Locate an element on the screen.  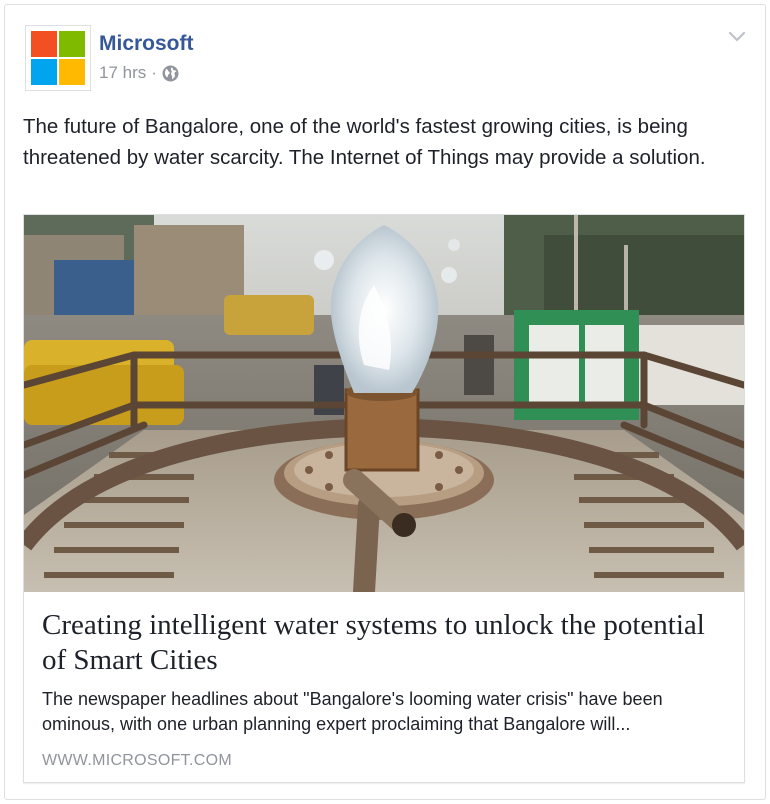
globe-icon is located at coordinates (170, 73).